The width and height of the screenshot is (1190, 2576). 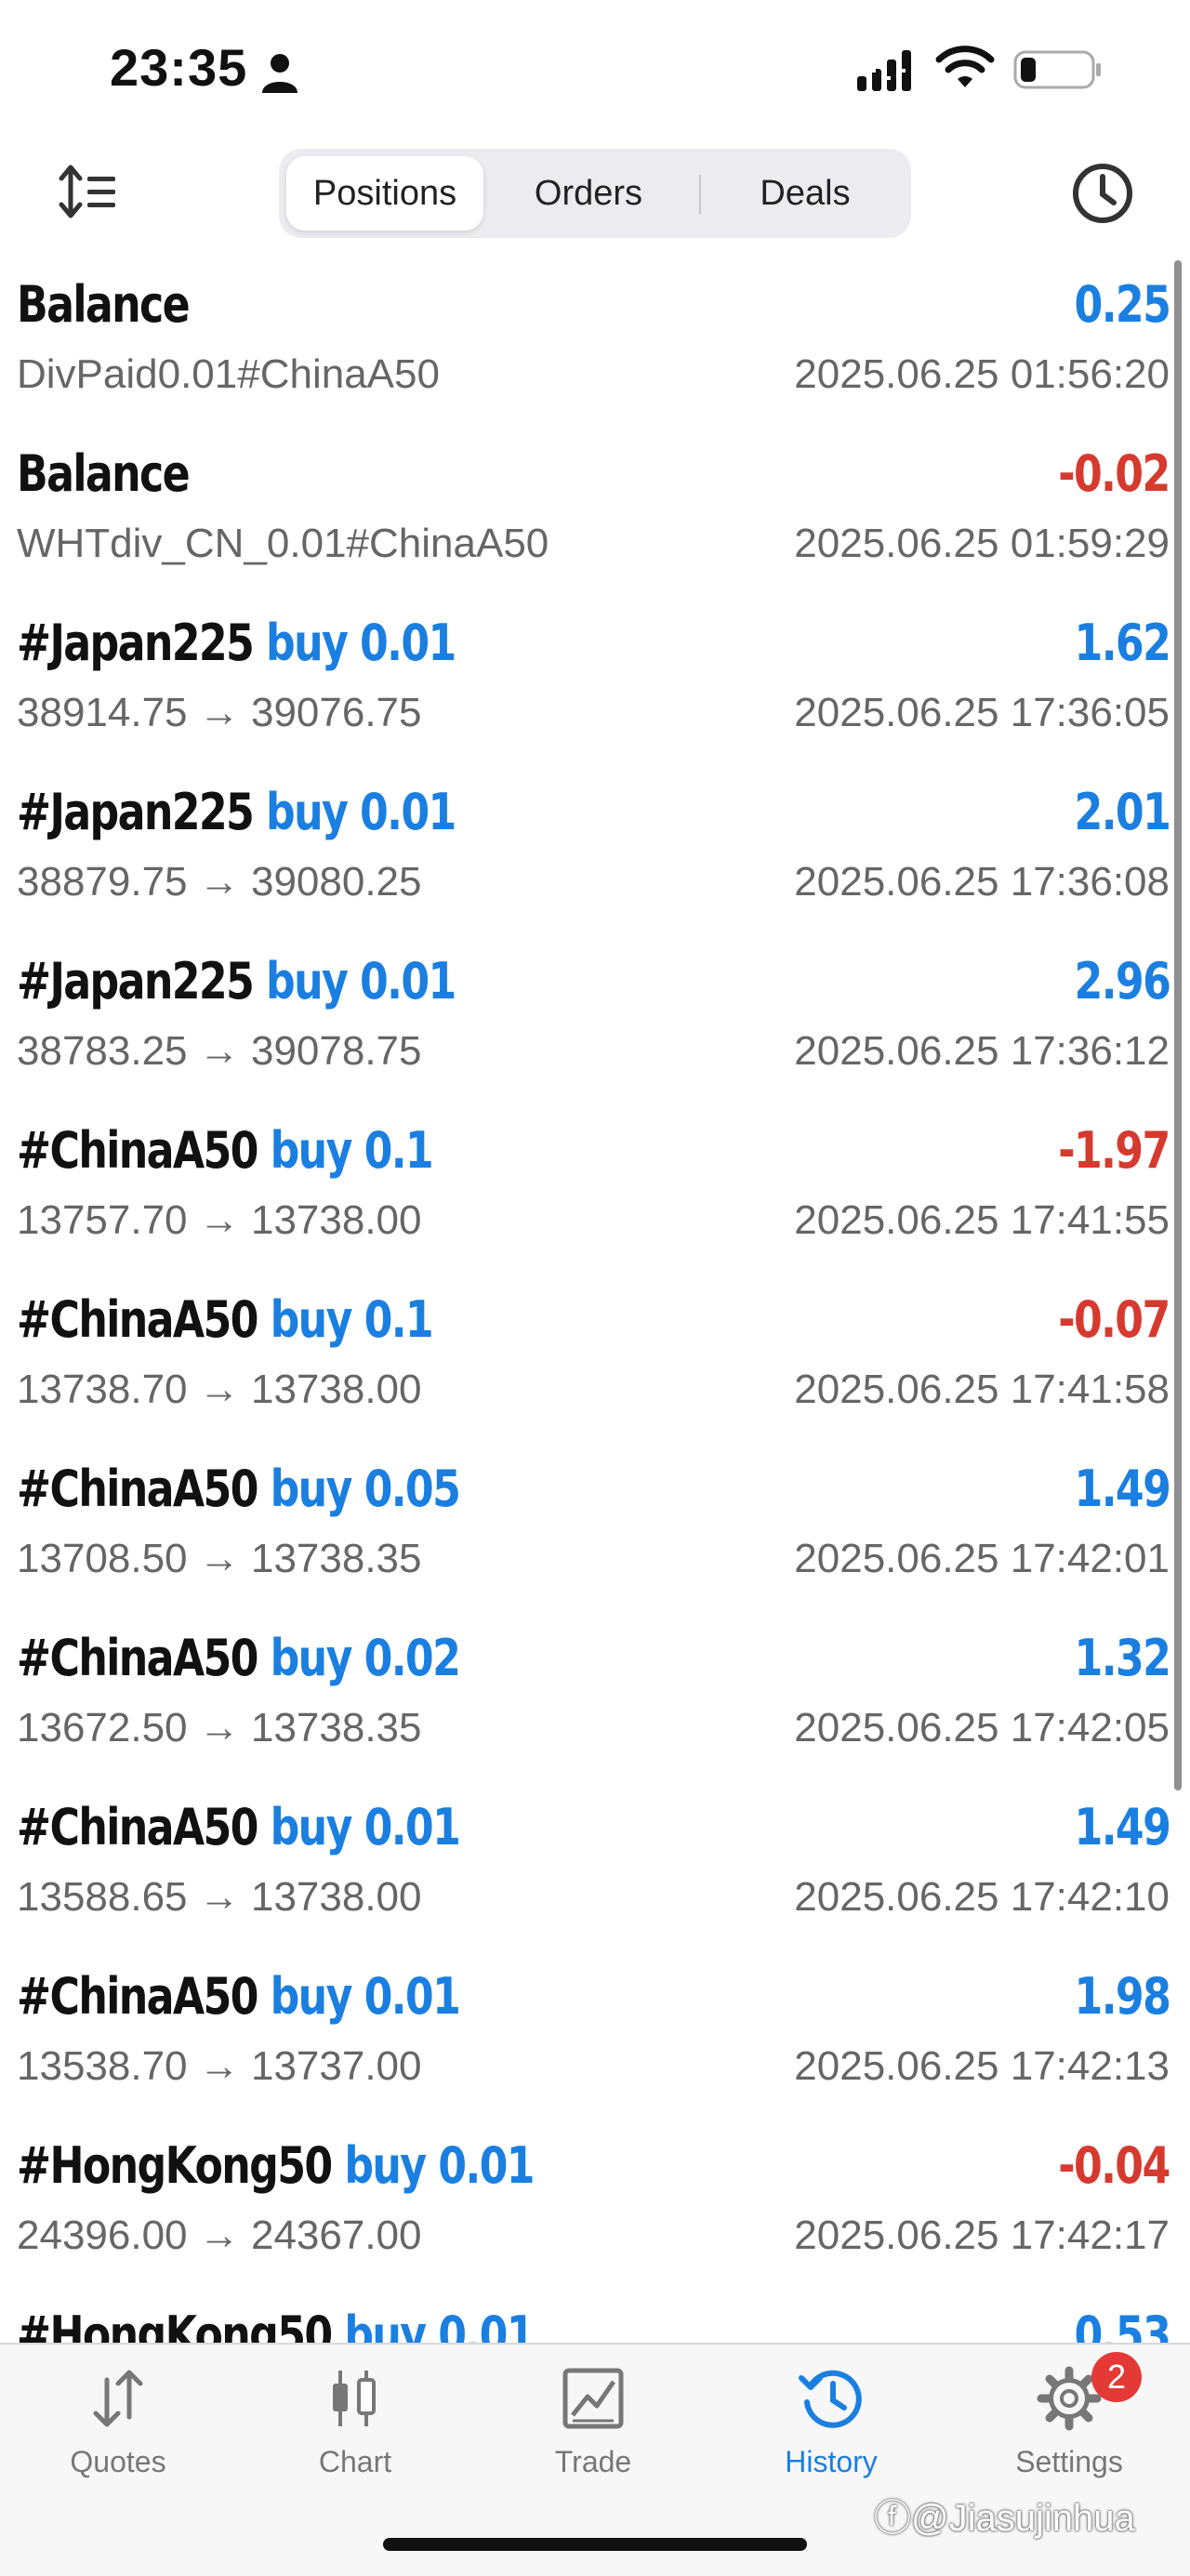 What do you see at coordinates (831, 2434) in the screenshot?
I see `tab-history: History` at bounding box center [831, 2434].